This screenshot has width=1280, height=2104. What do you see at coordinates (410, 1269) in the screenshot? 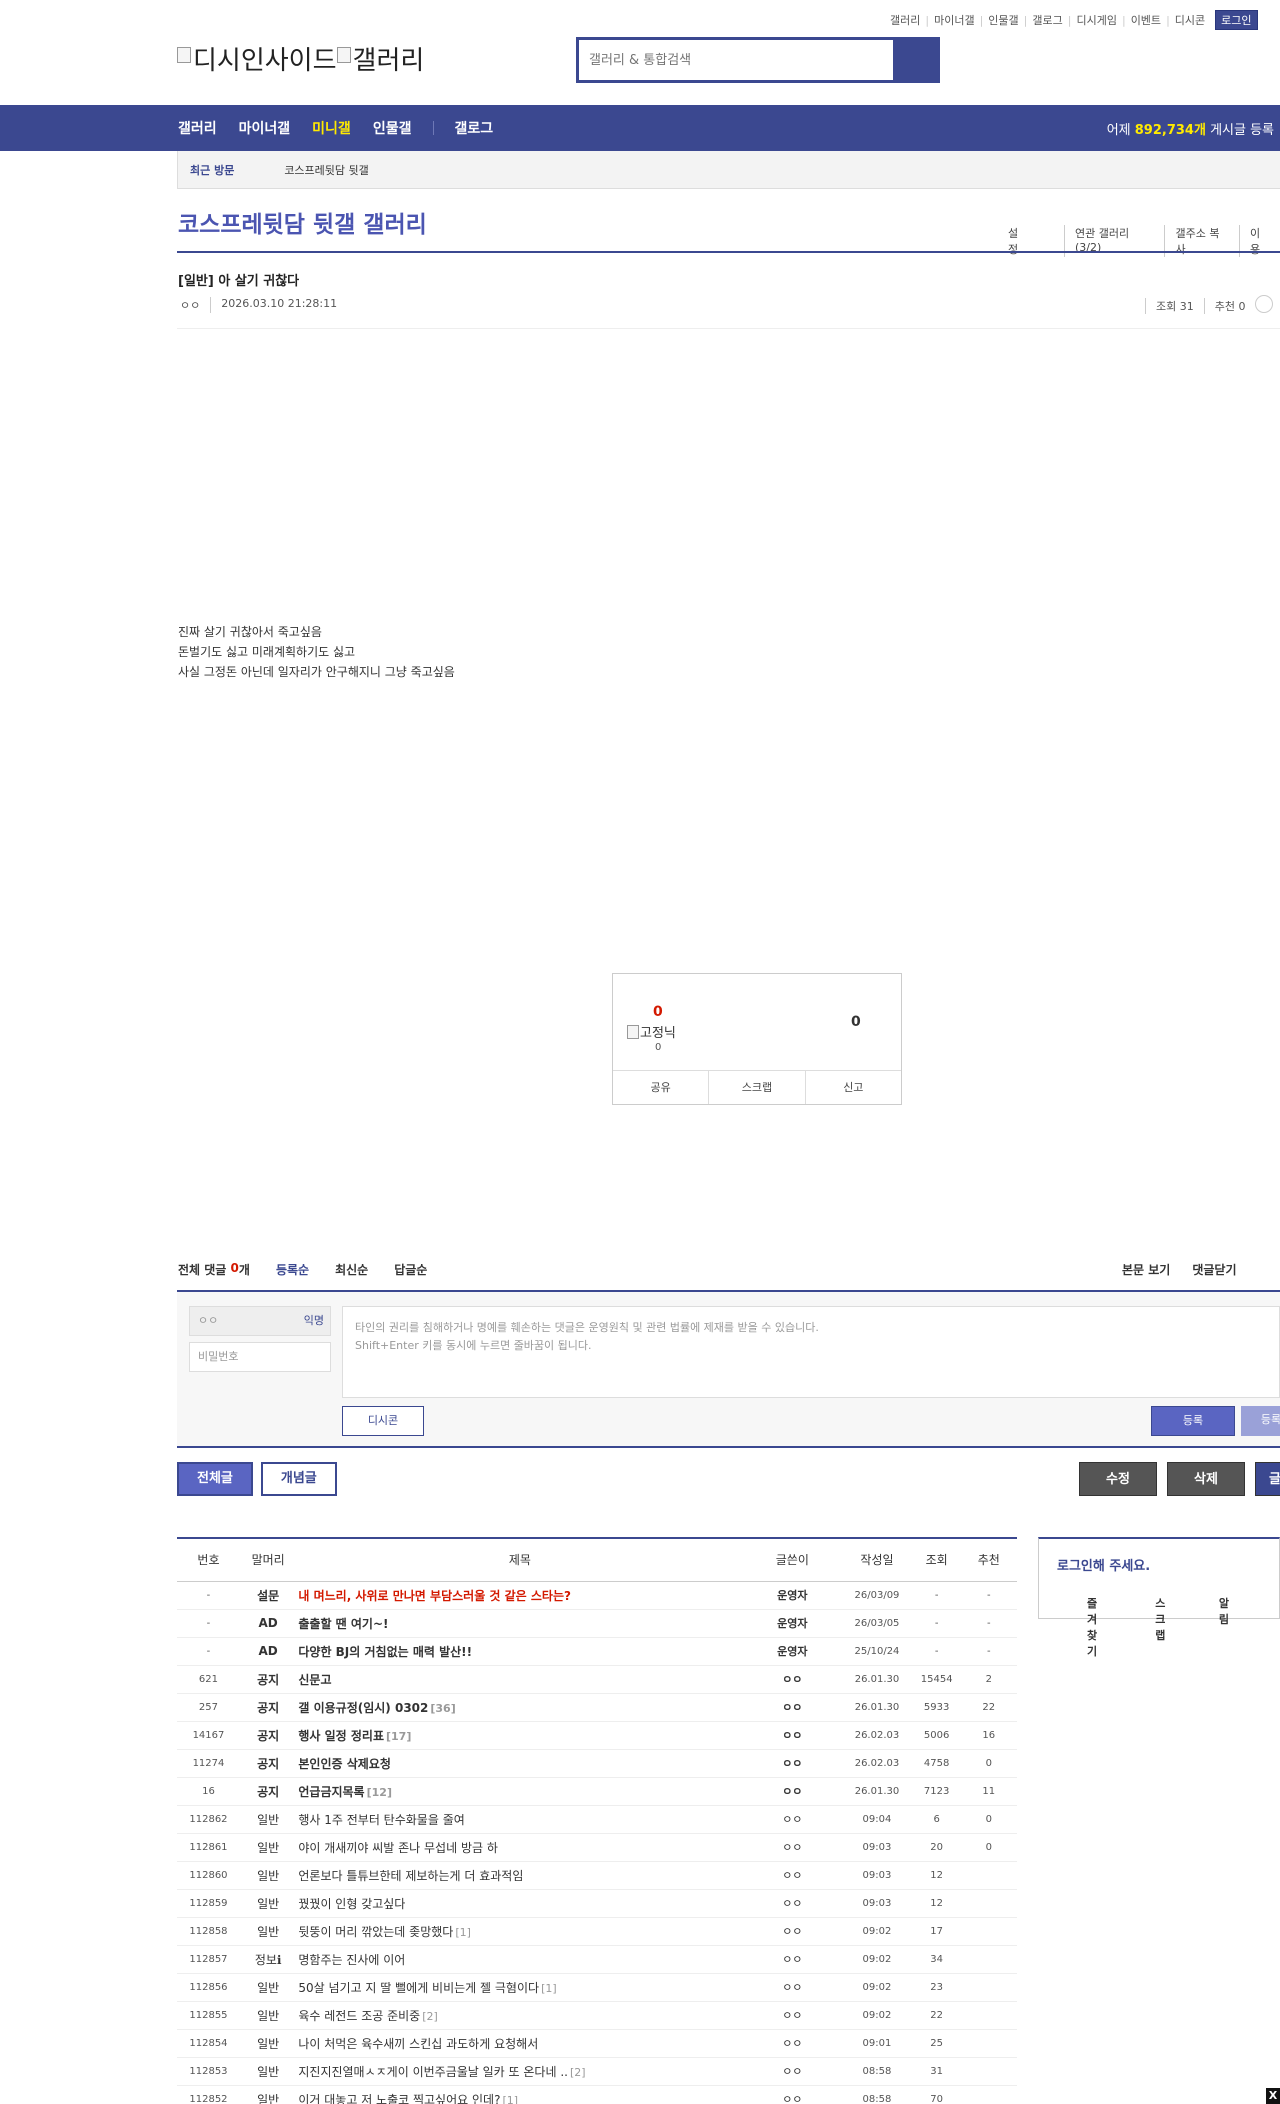
I see `sort-replies: 답글순` at bounding box center [410, 1269].